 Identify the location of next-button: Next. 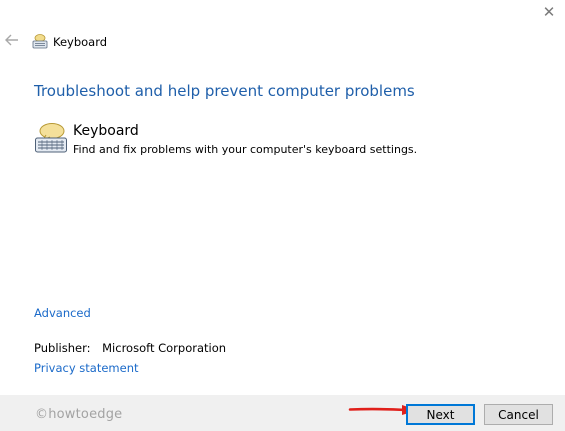
(440, 414).